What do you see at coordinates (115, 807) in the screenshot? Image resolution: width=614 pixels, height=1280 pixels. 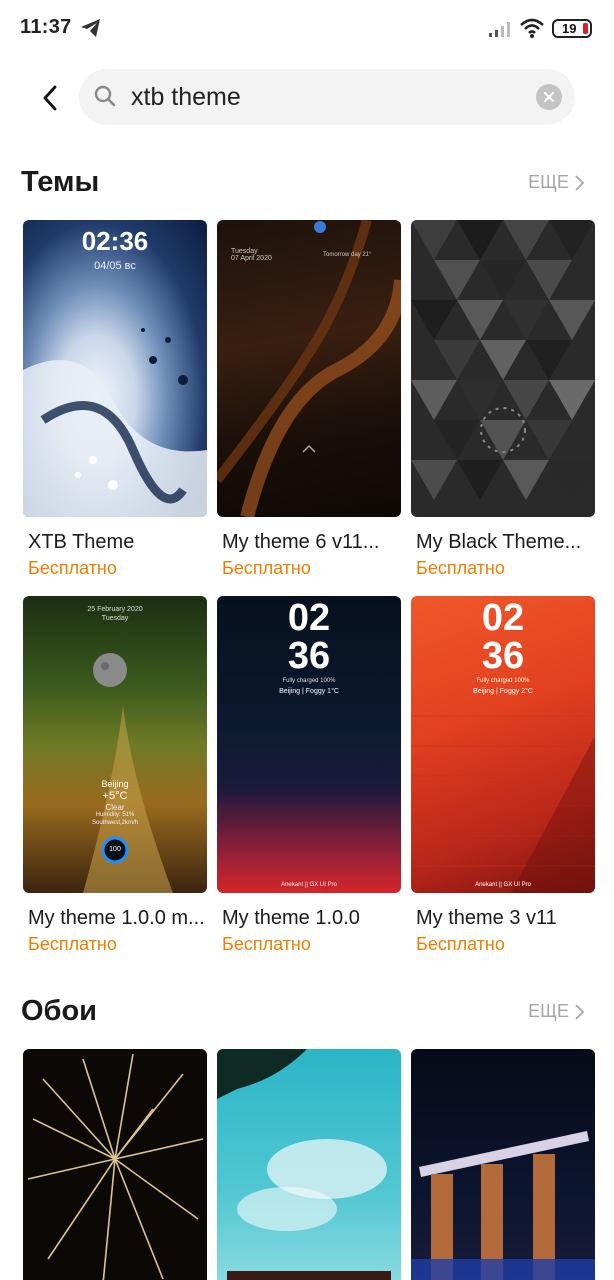 I see `preview-condition: Clear` at bounding box center [115, 807].